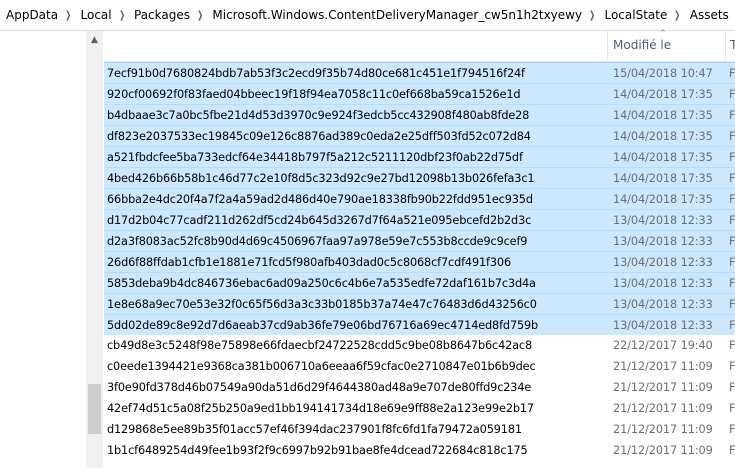 Image resolution: width=735 pixels, height=468 pixels. What do you see at coordinates (634, 15) in the screenshot?
I see `breadcrumb-item-localstate: LocalState` at bounding box center [634, 15].